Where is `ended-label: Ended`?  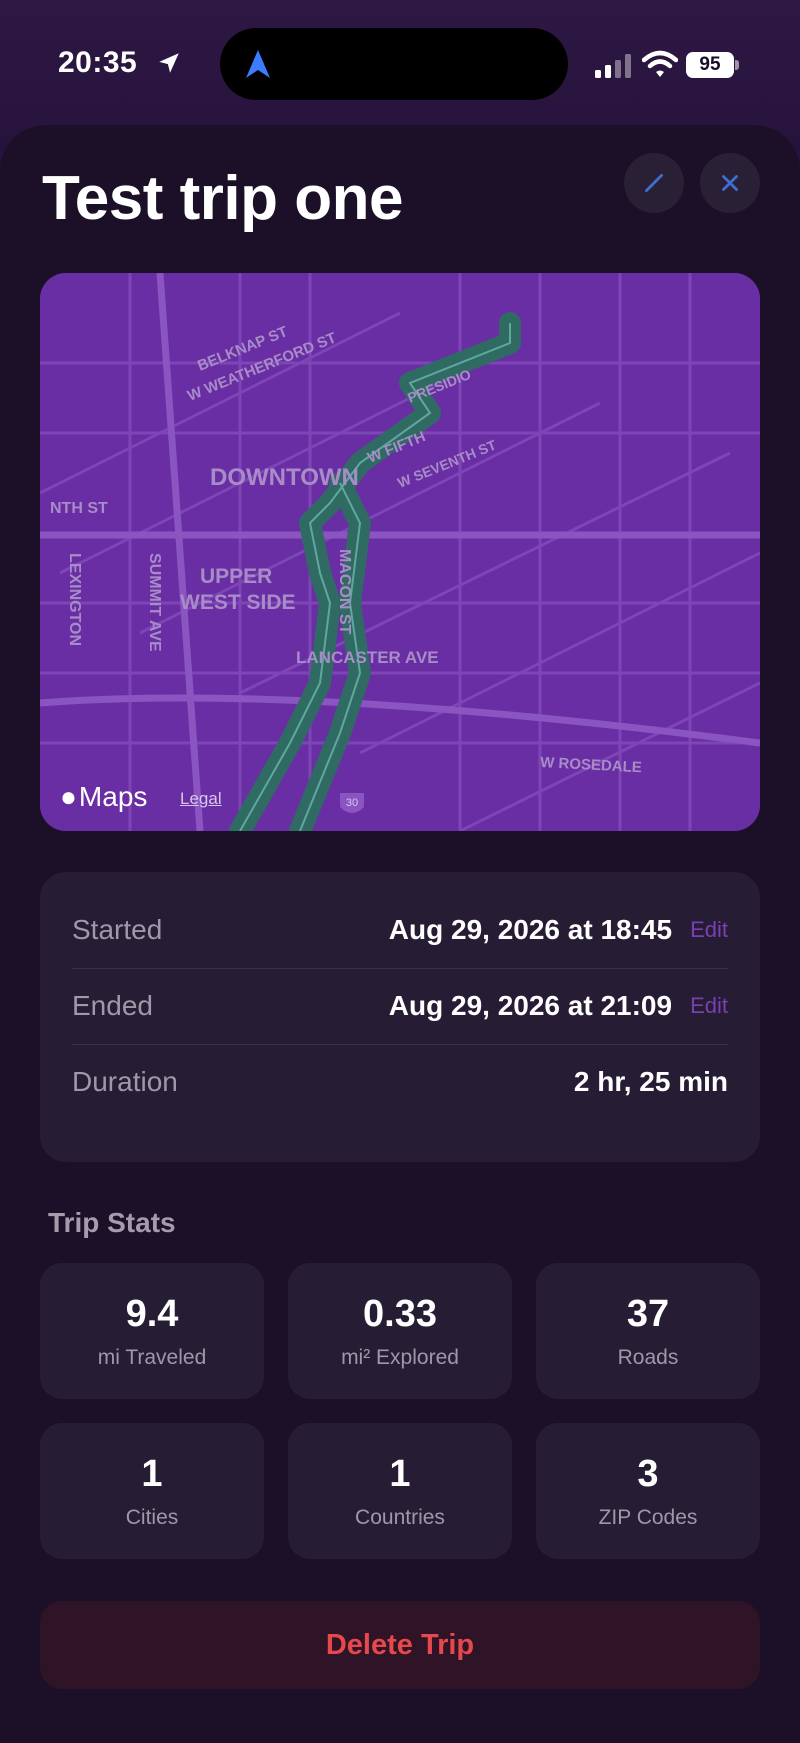
ended-label: Ended is located at coordinates (112, 1005).